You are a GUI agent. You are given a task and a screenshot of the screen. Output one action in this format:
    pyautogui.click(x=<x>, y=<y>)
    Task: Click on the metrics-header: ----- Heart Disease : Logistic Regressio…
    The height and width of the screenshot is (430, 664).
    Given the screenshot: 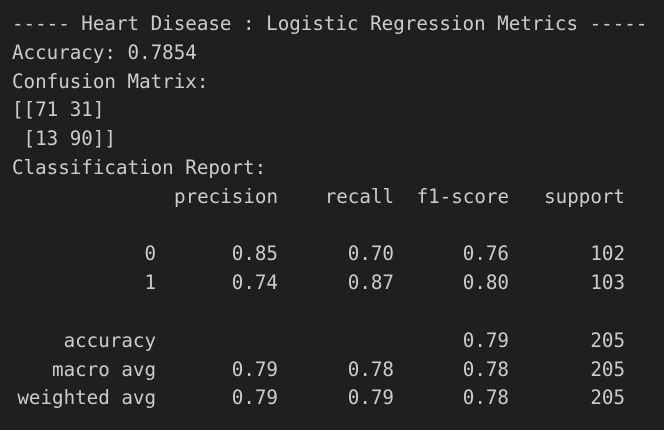 What is the action you would take?
    pyautogui.click(x=330, y=23)
    